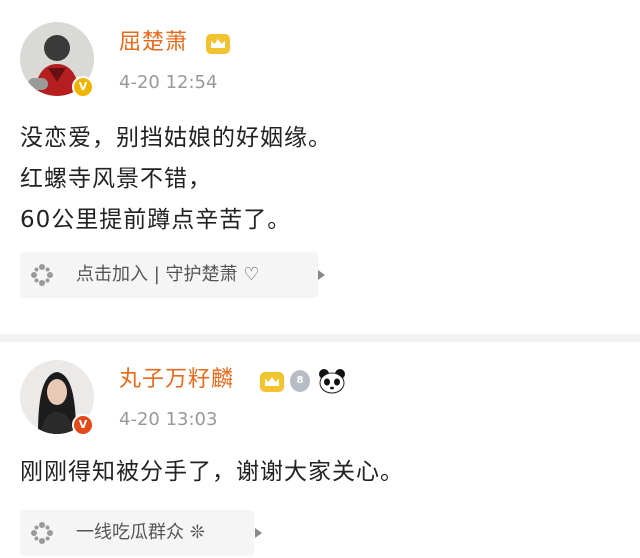  I want to click on divider, so click(320, 338).